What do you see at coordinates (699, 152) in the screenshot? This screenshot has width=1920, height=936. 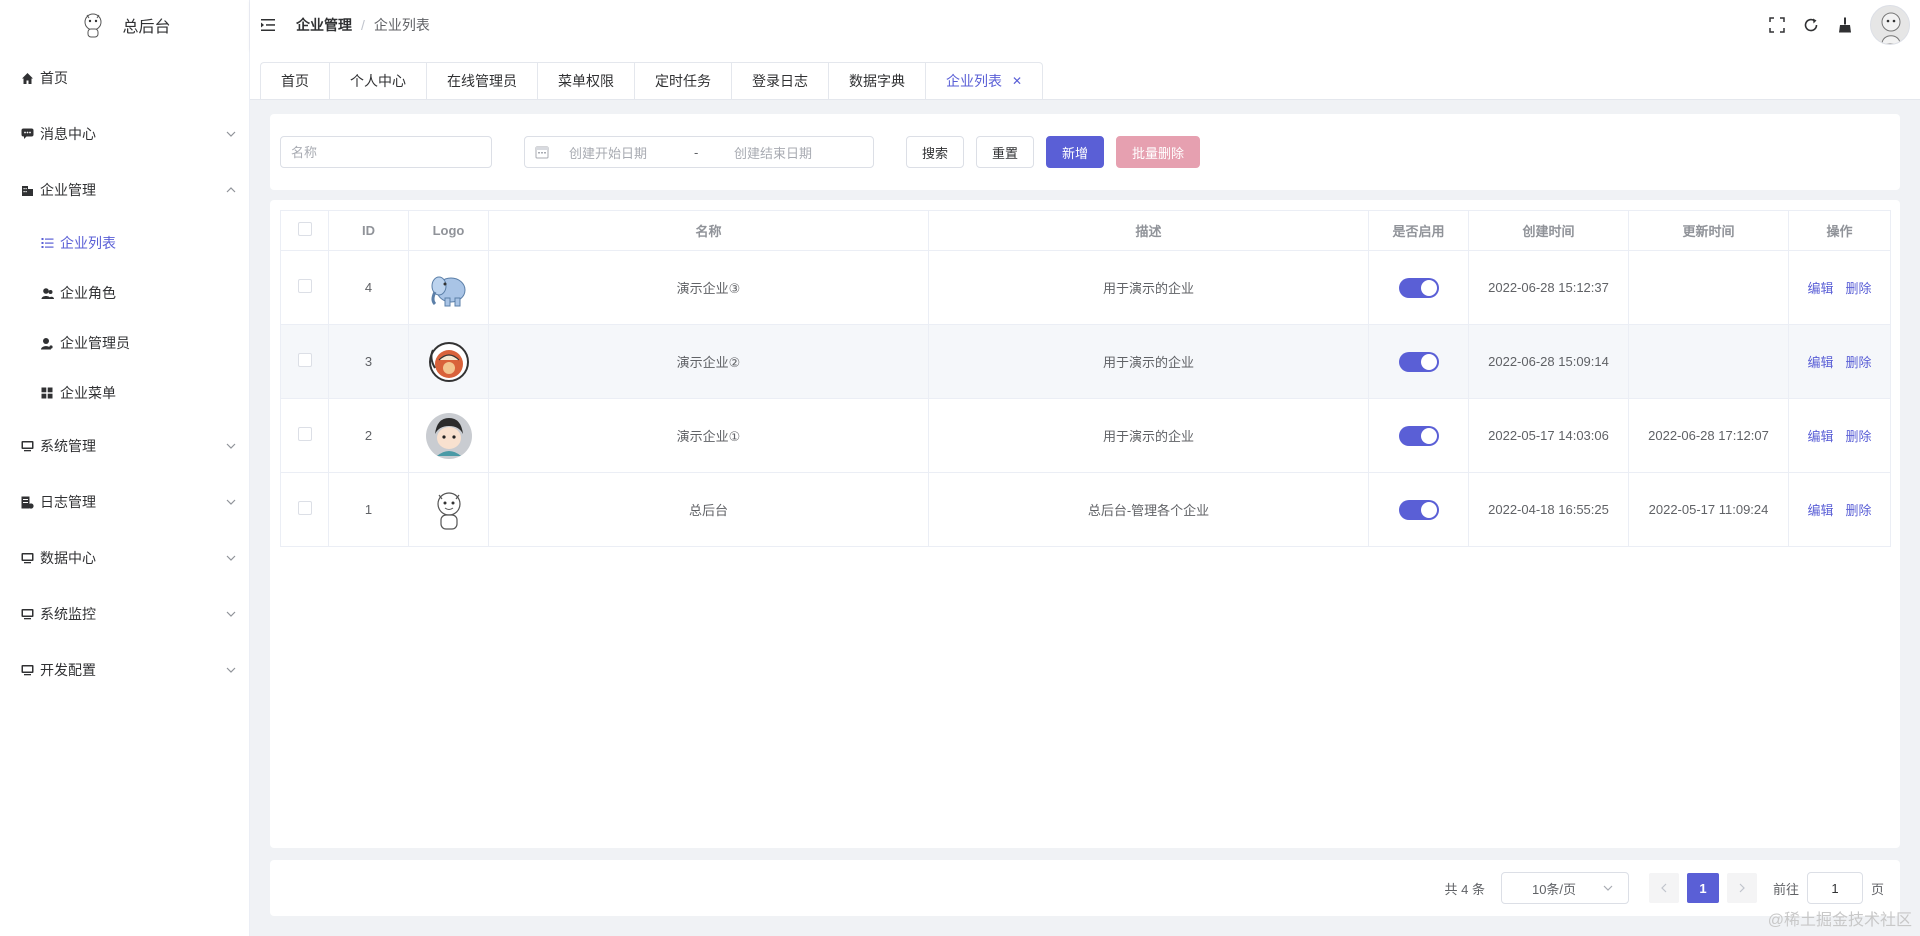 I see `date-range-picker: 创建开始日期 - 创建结束日期` at bounding box center [699, 152].